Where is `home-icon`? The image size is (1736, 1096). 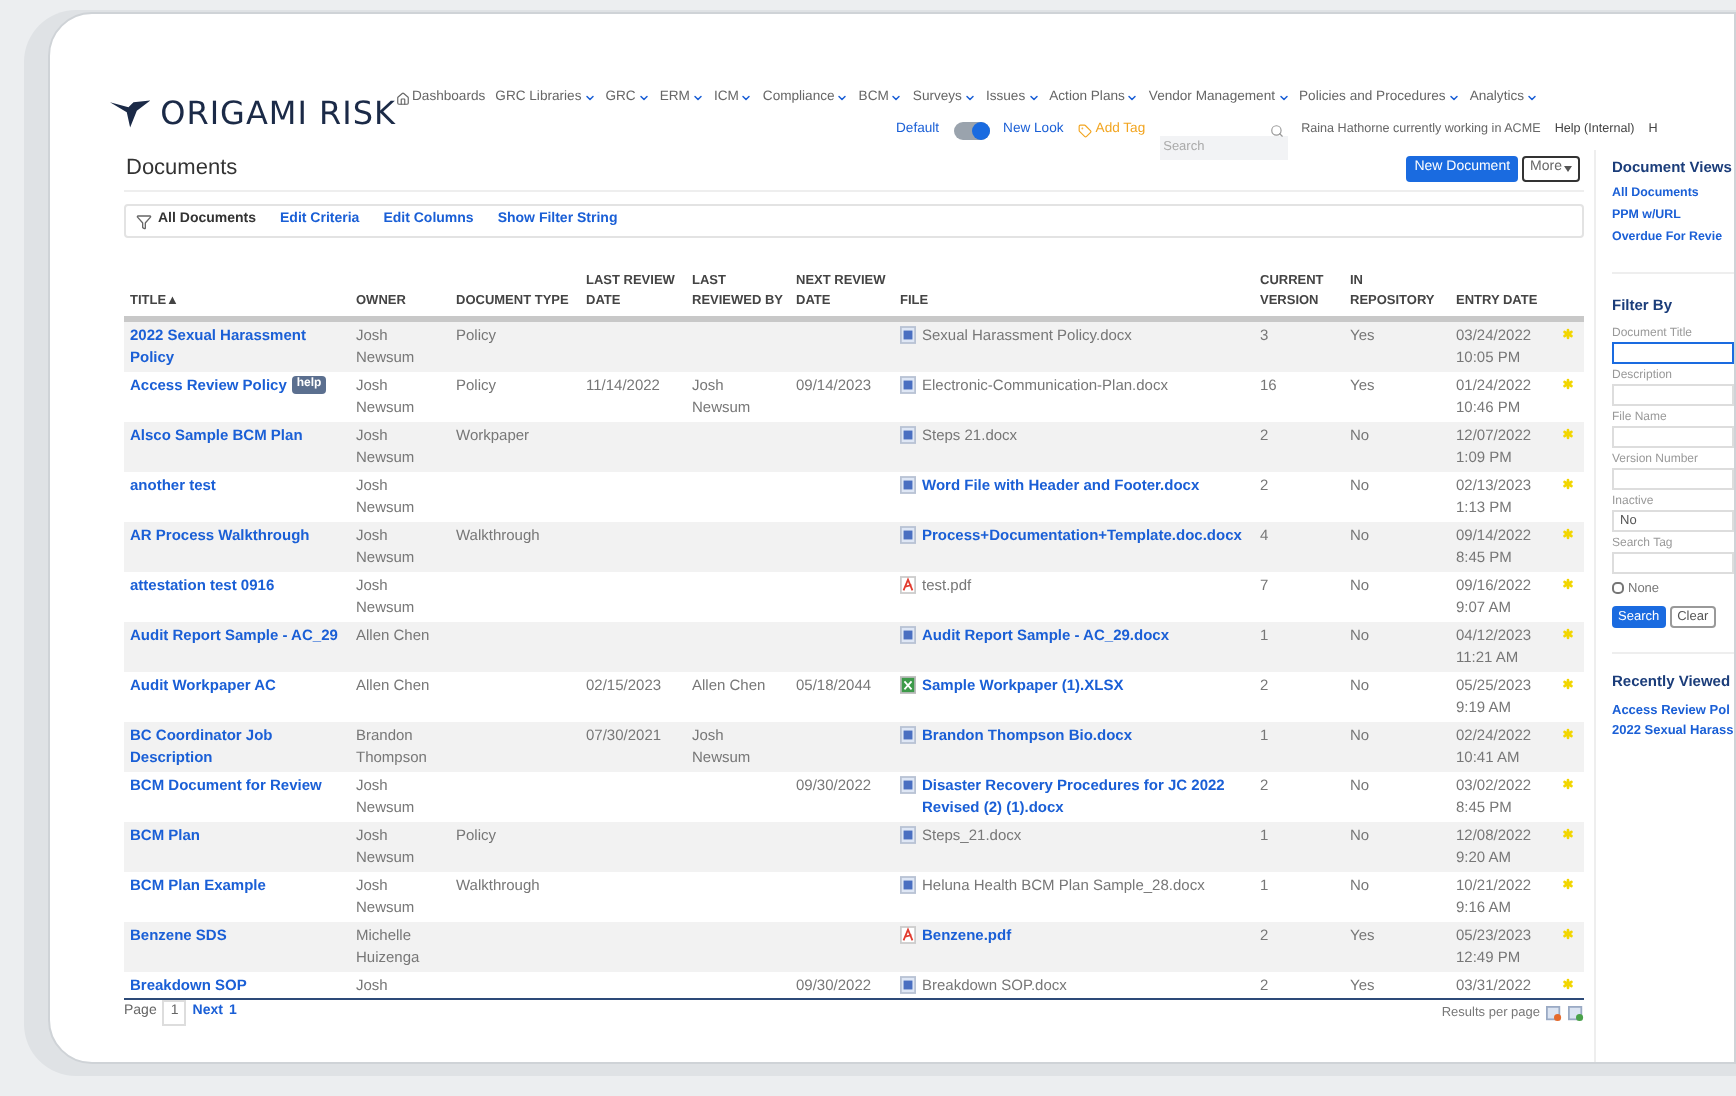 home-icon is located at coordinates (403, 98).